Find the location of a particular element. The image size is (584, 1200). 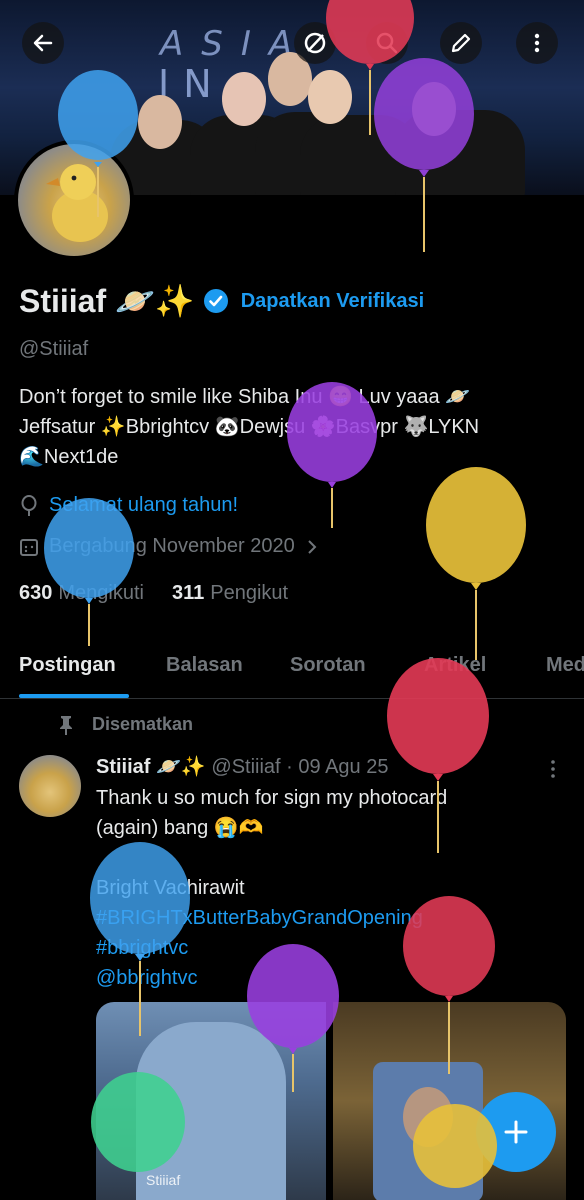

followers-stat: 311 Pengikut is located at coordinates (230, 593).